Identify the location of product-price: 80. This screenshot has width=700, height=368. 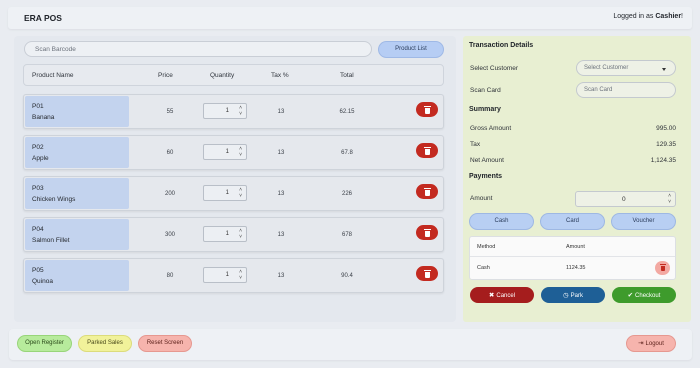
(170, 276).